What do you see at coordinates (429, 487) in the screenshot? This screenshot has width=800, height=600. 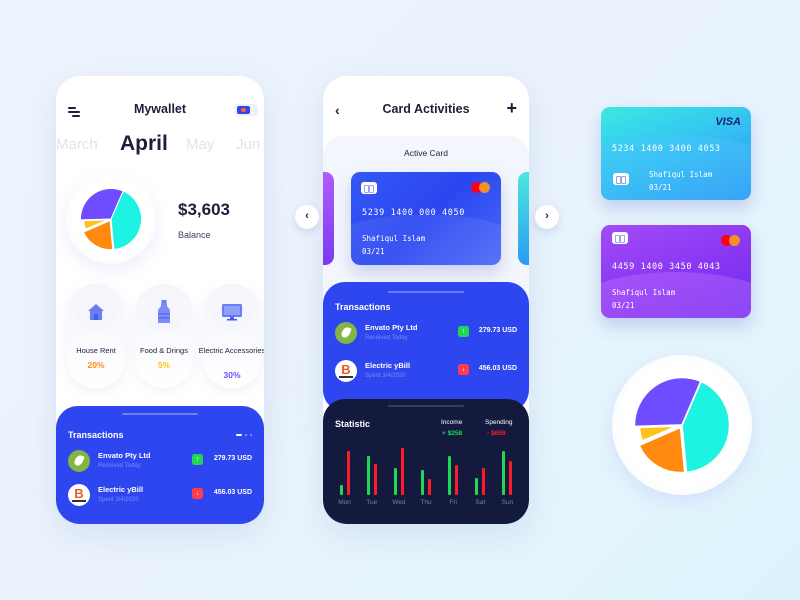 I see `bar-spending-thu` at bounding box center [429, 487].